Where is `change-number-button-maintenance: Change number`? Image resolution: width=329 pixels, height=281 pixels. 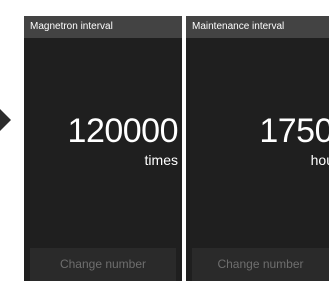 change-number-button-maintenance: Change number is located at coordinates (260, 264).